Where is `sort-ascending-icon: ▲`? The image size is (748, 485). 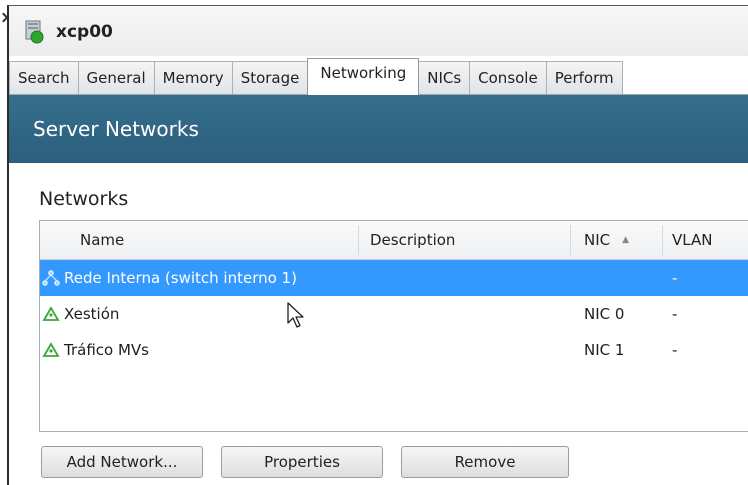 sort-ascending-icon: ▲ is located at coordinates (626, 240).